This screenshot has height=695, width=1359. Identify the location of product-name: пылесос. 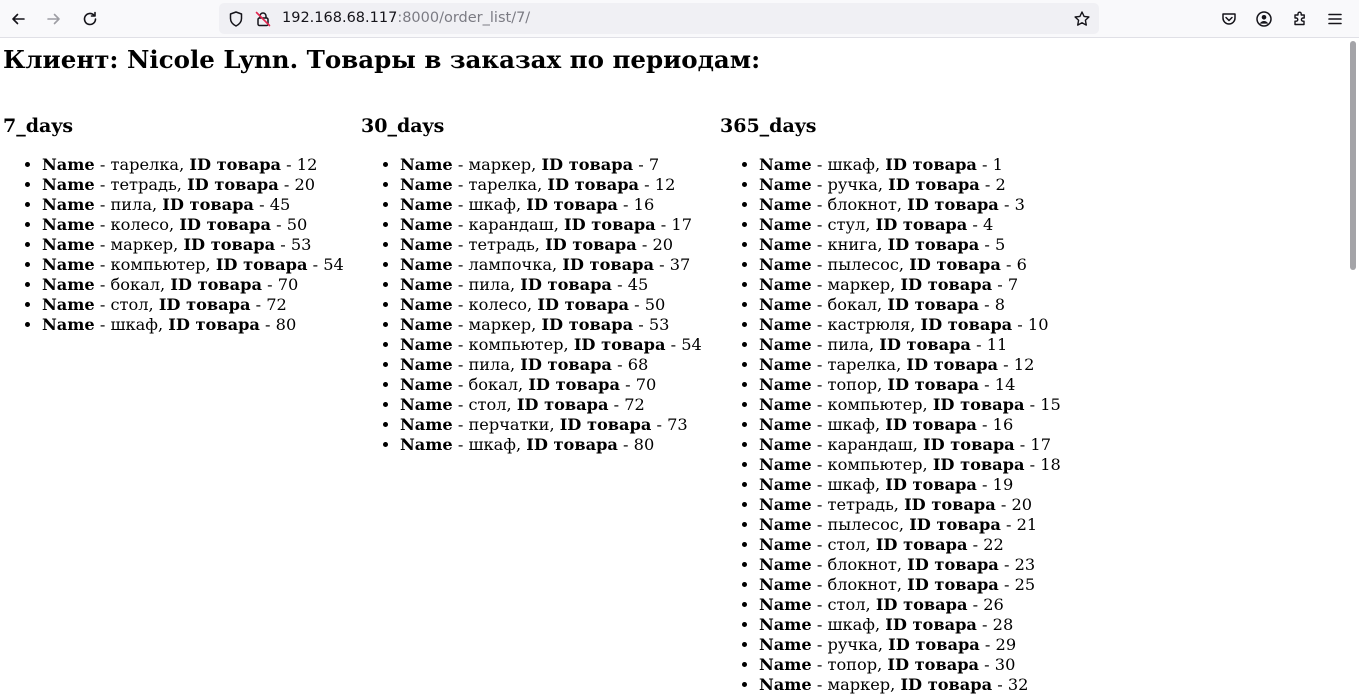
(863, 264).